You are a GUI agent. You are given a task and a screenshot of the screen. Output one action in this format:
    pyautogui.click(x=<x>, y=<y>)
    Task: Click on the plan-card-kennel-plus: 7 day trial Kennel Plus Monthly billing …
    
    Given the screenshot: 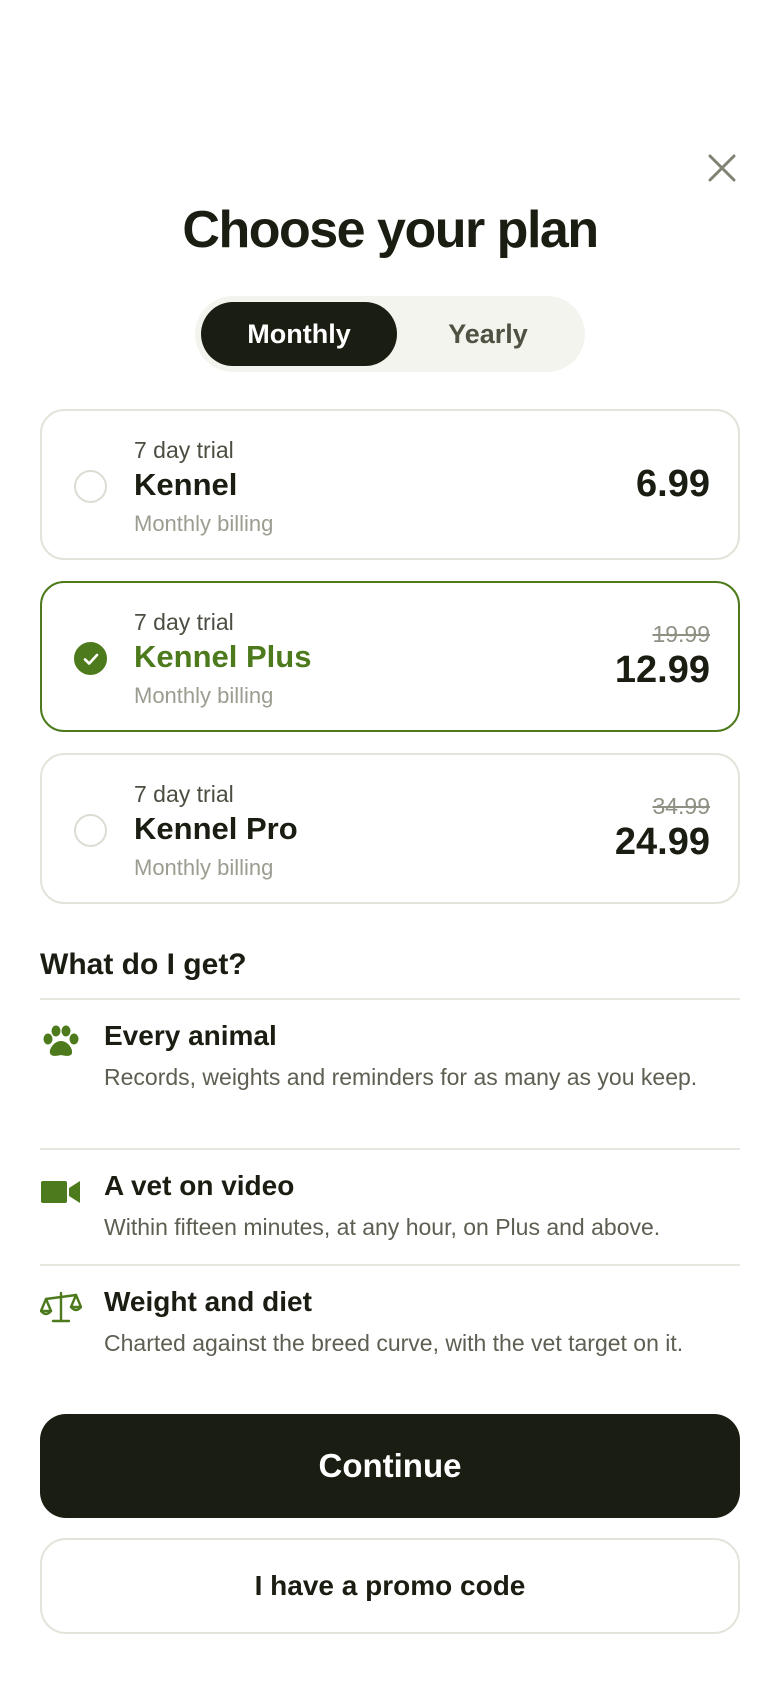 What is the action you would take?
    pyautogui.click(x=390, y=656)
    